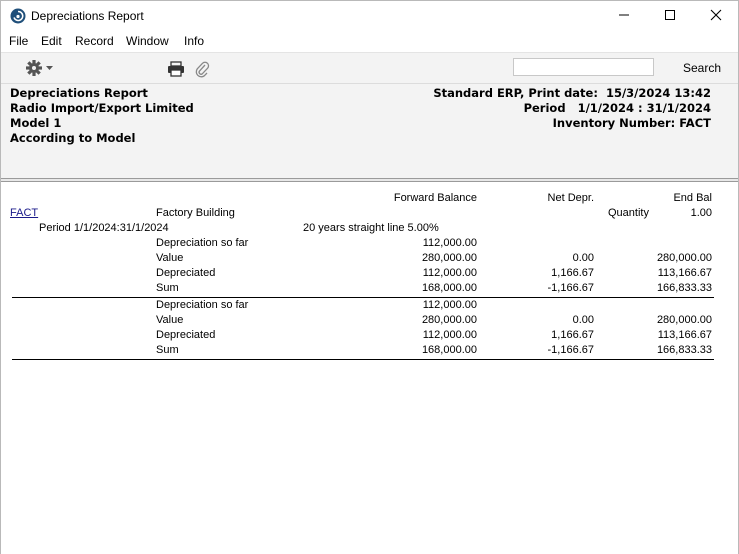 The image size is (739, 554). I want to click on search-input, so click(583, 67).